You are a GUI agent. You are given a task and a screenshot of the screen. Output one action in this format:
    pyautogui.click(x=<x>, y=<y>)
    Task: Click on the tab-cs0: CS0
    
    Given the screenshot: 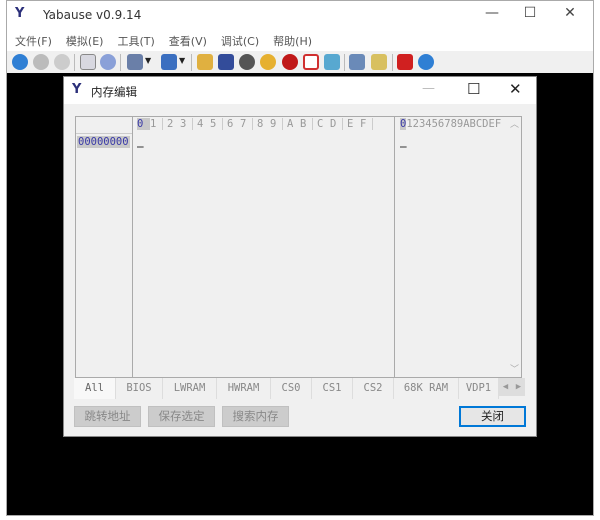 What is the action you would take?
    pyautogui.click(x=291, y=388)
    